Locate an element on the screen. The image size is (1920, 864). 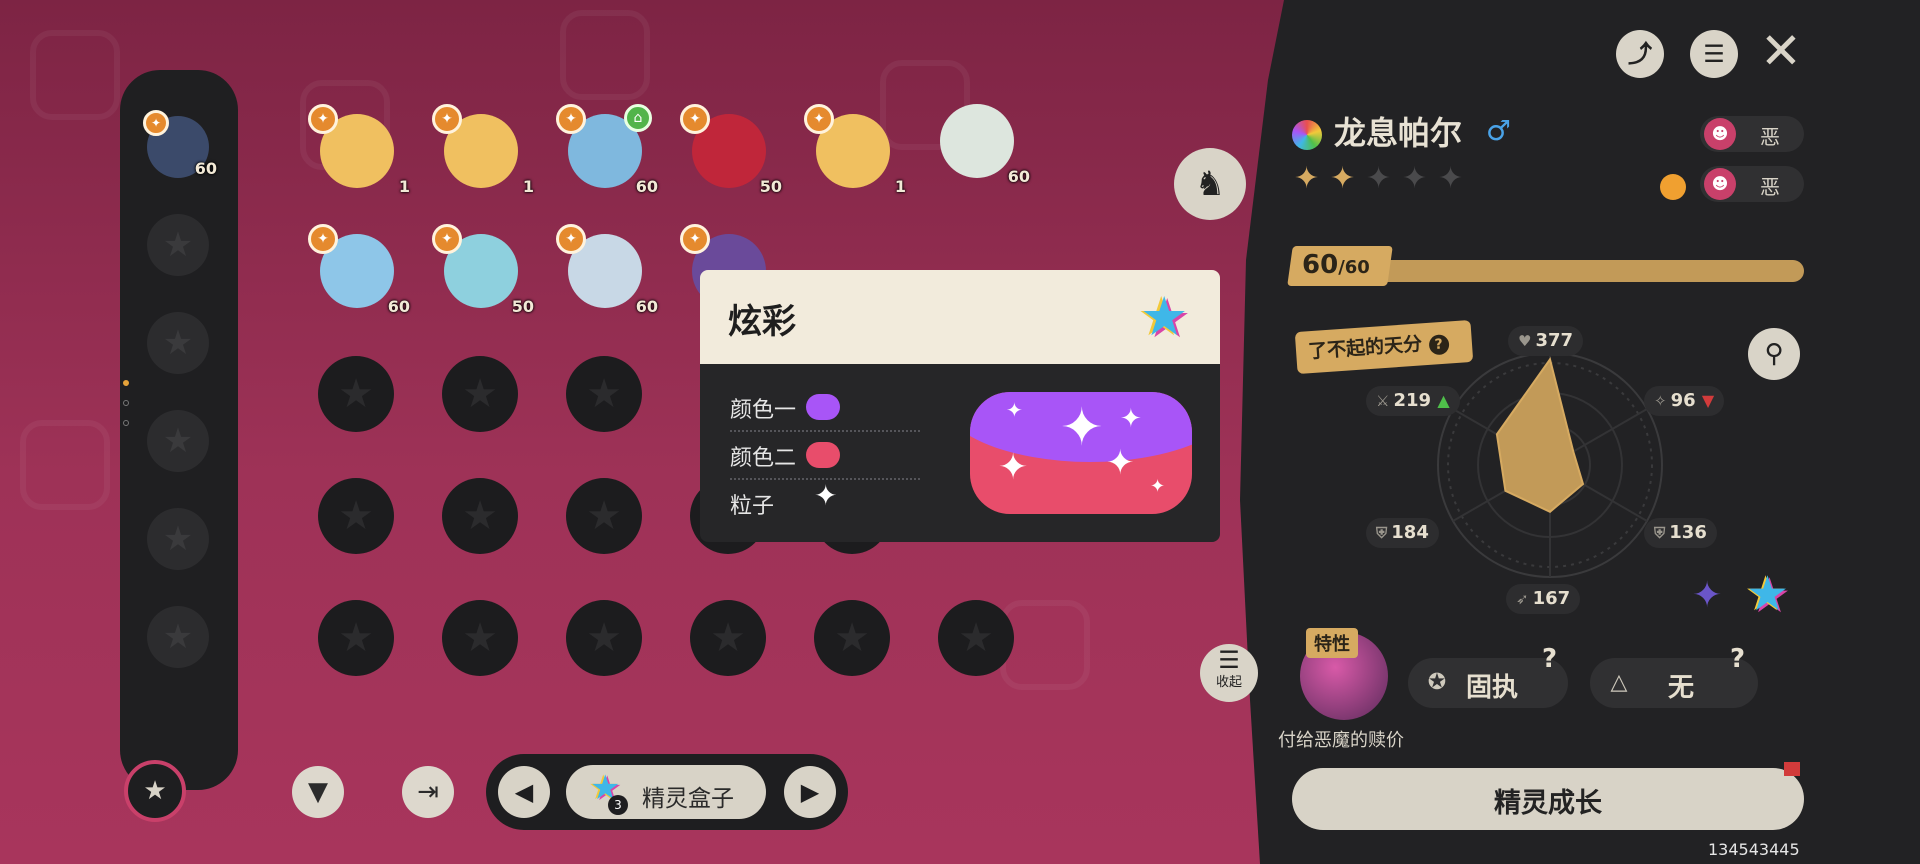
stat-hp-value: 377 is located at coordinates (1554, 340).